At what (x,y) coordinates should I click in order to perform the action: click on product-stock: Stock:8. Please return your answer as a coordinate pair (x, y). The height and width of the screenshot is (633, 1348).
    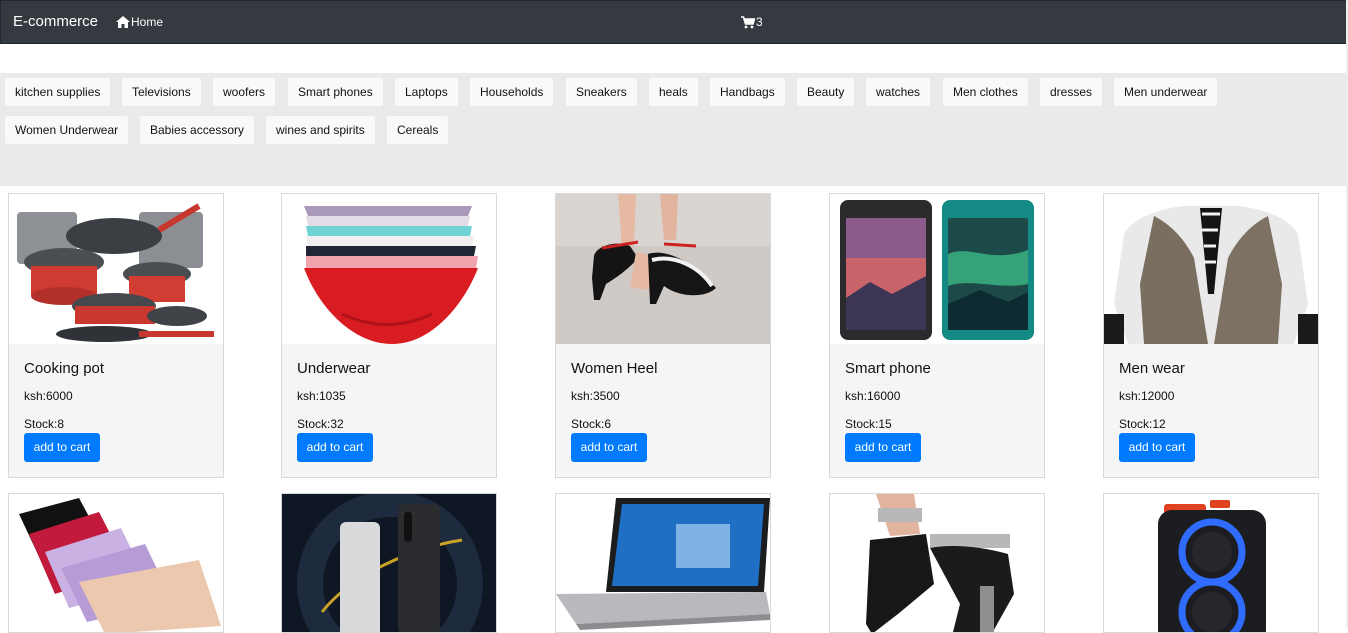
    Looking at the image, I should click on (44, 424).